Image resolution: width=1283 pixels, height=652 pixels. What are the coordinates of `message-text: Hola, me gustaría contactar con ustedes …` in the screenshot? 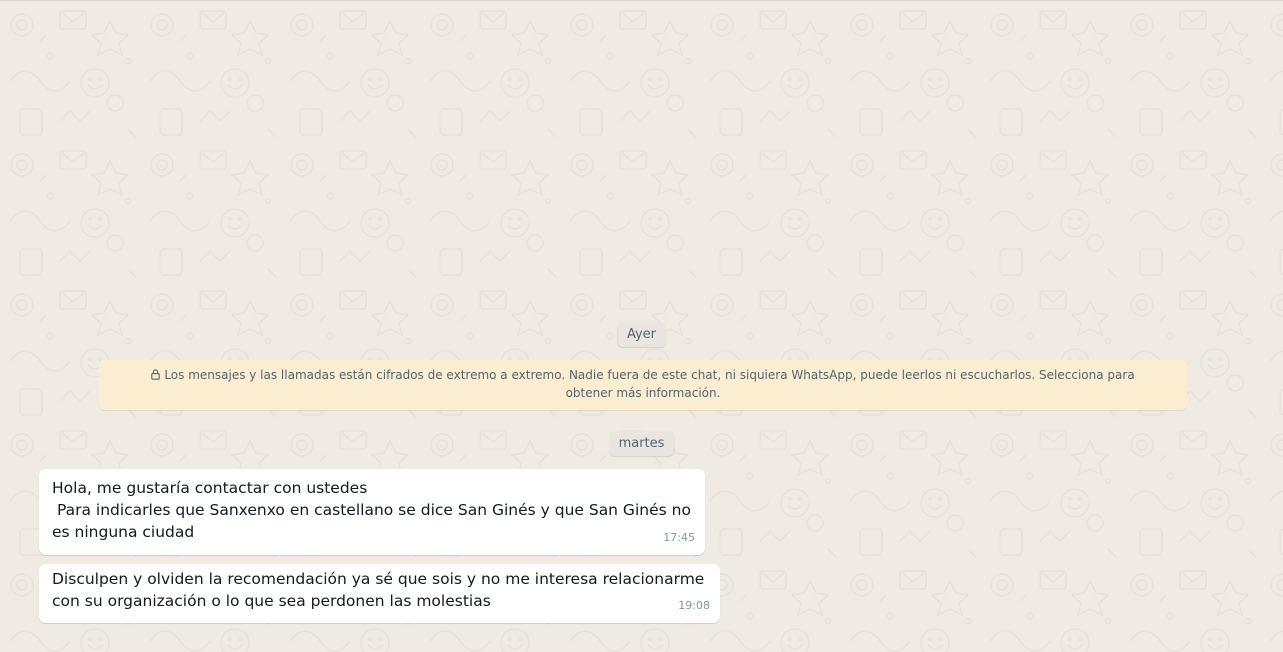 It's located at (371, 510).